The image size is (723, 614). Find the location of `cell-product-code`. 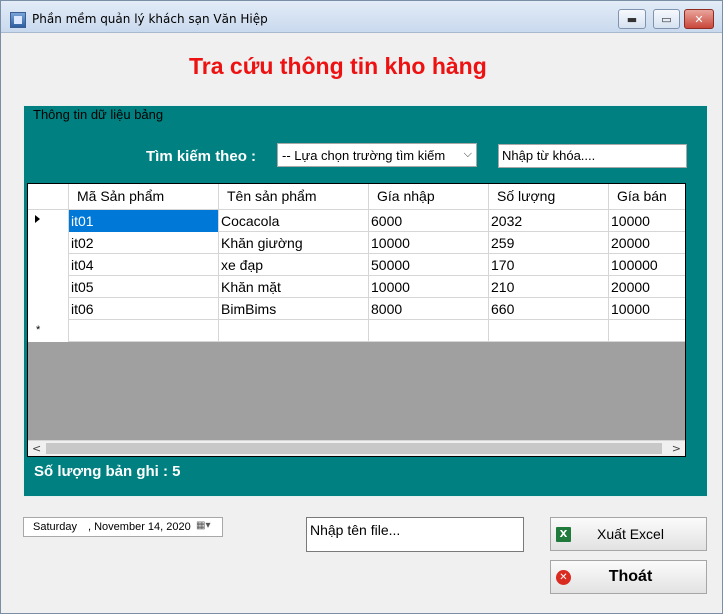

cell-product-code is located at coordinates (144, 331).